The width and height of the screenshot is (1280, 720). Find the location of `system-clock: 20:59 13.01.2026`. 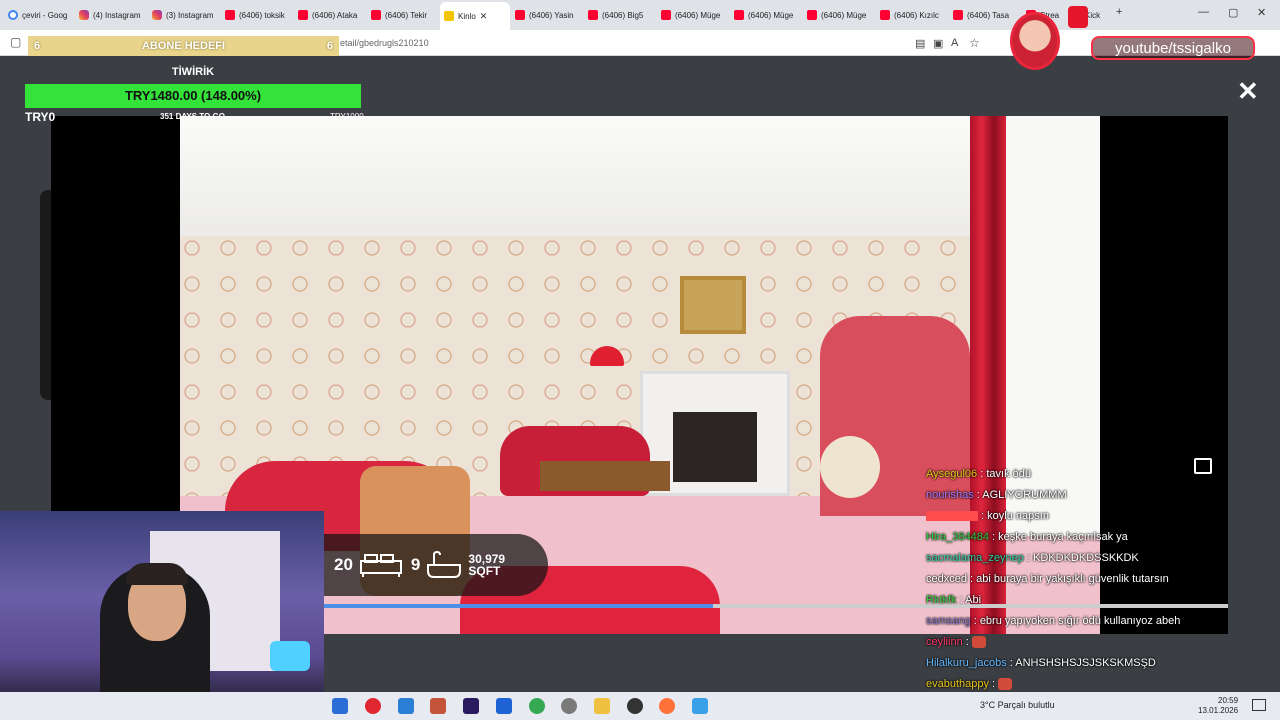

system-clock: 20:59 13.01.2026 is located at coordinates (1218, 706).